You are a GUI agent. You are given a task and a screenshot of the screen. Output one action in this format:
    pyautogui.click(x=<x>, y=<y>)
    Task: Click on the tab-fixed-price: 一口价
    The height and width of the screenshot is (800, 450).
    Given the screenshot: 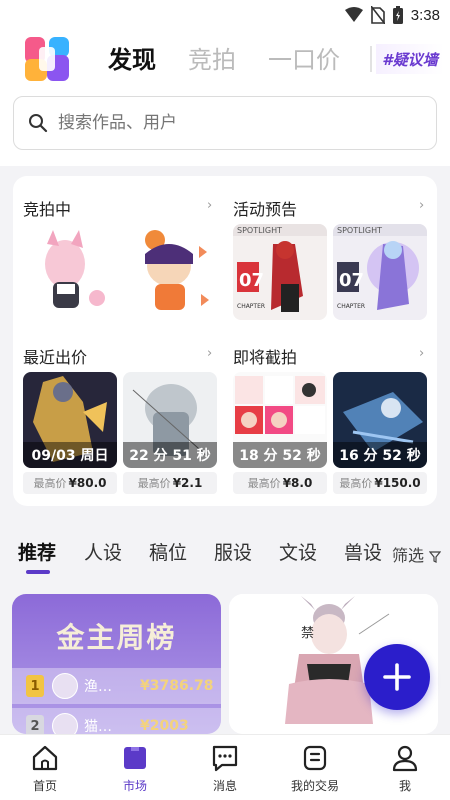 What is the action you would take?
    pyautogui.click(x=304, y=57)
    